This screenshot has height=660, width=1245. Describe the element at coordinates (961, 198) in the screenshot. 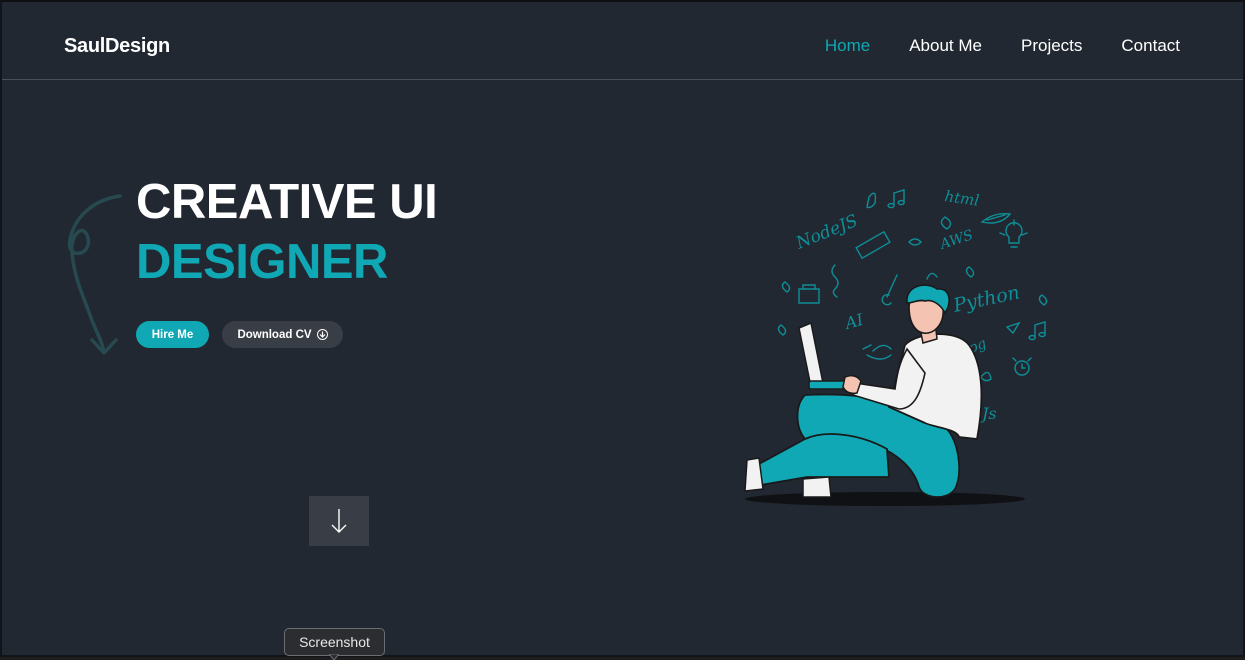

I see `doodle-html: html` at that location.